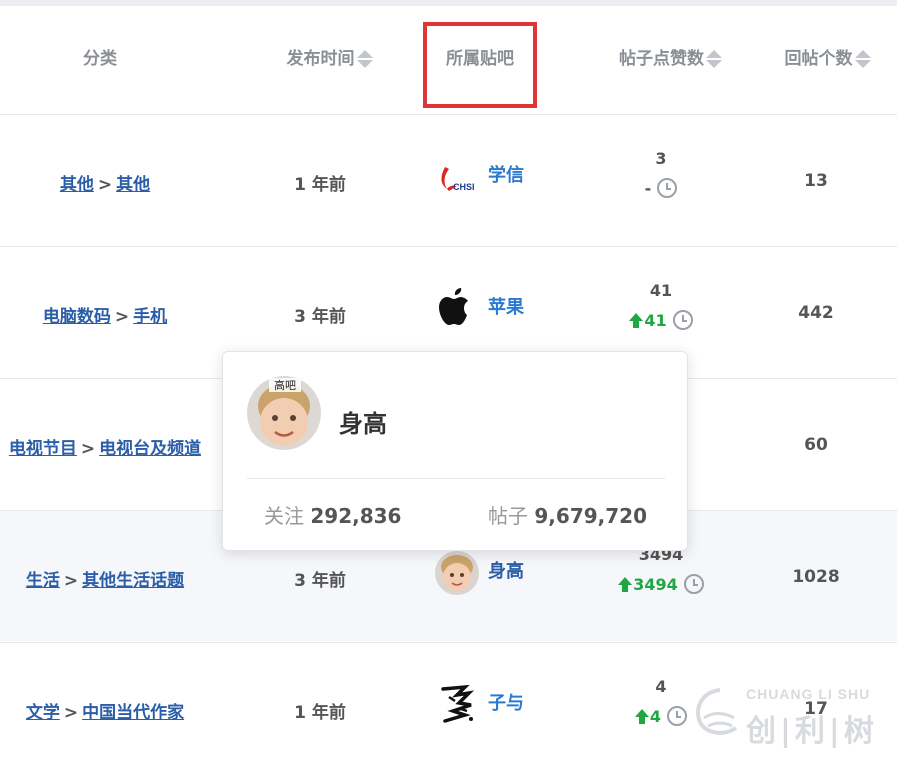 This screenshot has height=773, width=897. I want to click on top-strip, so click(448, 3).